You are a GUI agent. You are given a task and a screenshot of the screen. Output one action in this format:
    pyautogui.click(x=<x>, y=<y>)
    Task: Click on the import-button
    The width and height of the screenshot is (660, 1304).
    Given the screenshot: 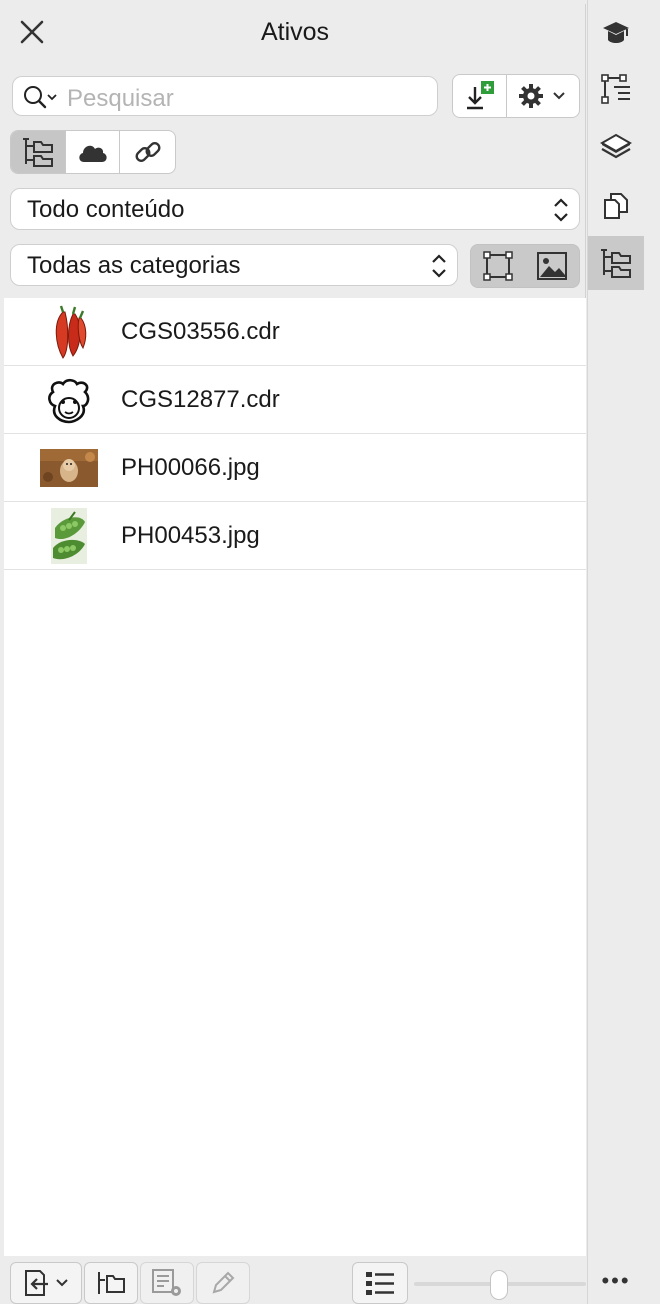 What is the action you would take?
    pyautogui.click(x=480, y=96)
    